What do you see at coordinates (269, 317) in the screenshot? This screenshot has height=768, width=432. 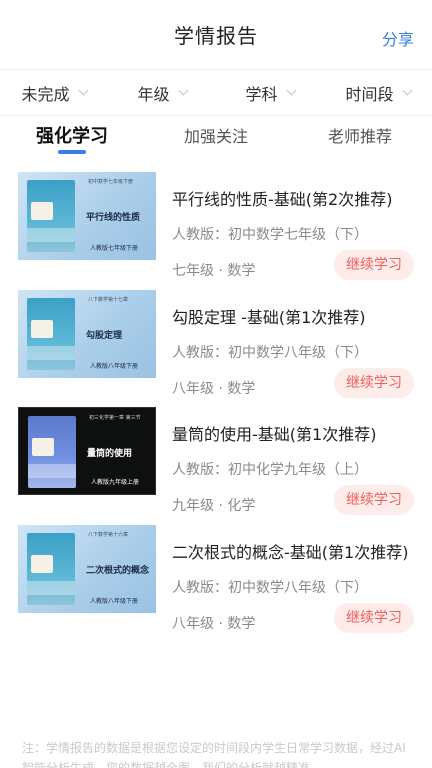 I see `lesson-title: 勾股定理 -基础(第1次推荐)` at bounding box center [269, 317].